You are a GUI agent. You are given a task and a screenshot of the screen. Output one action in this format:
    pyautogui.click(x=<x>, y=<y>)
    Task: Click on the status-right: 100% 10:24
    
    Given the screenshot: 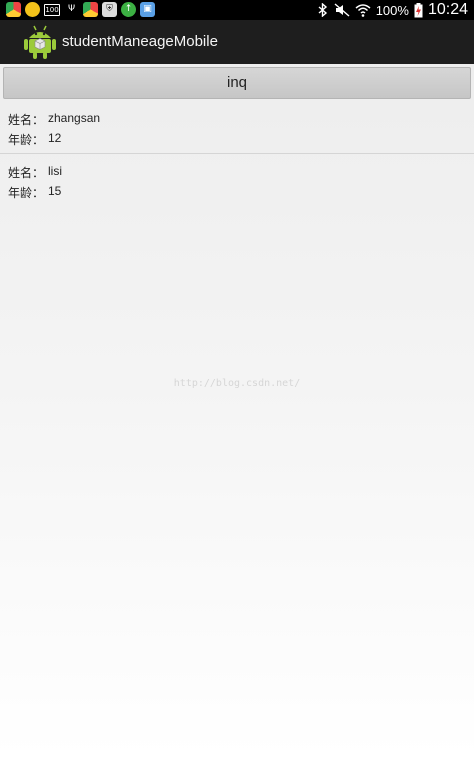 What is the action you would take?
    pyautogui.click(x=392, y=10)
    